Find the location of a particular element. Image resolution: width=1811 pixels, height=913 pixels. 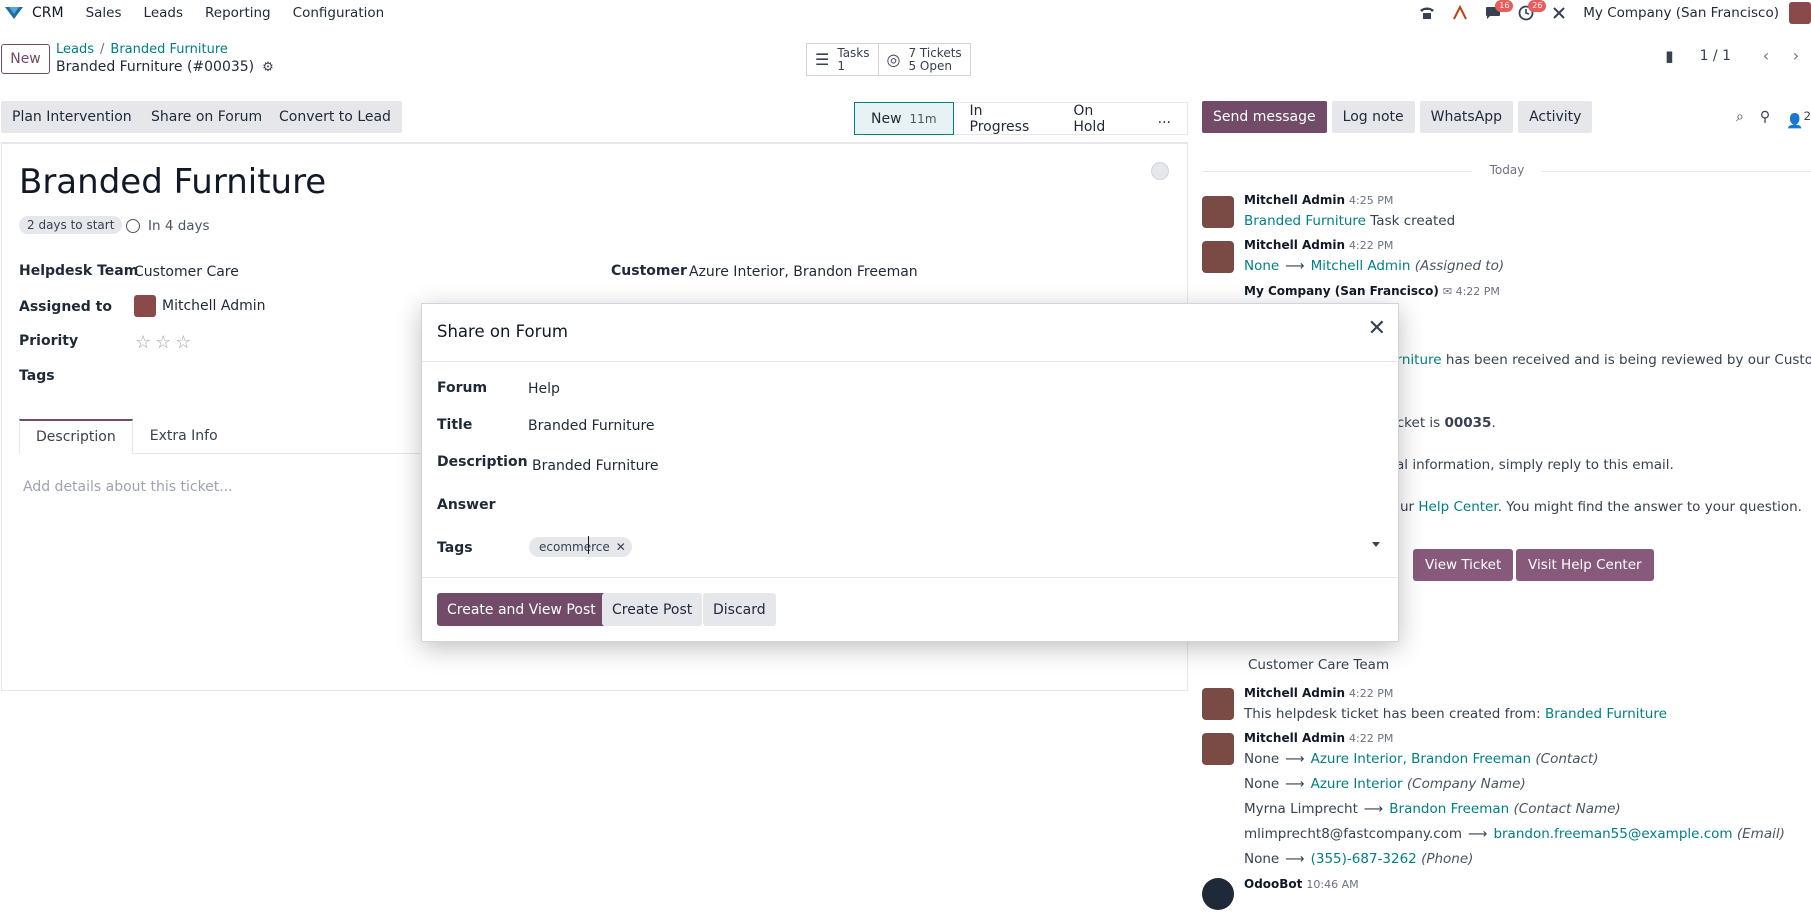

title-label: Title is located at coordinates (455, 425).